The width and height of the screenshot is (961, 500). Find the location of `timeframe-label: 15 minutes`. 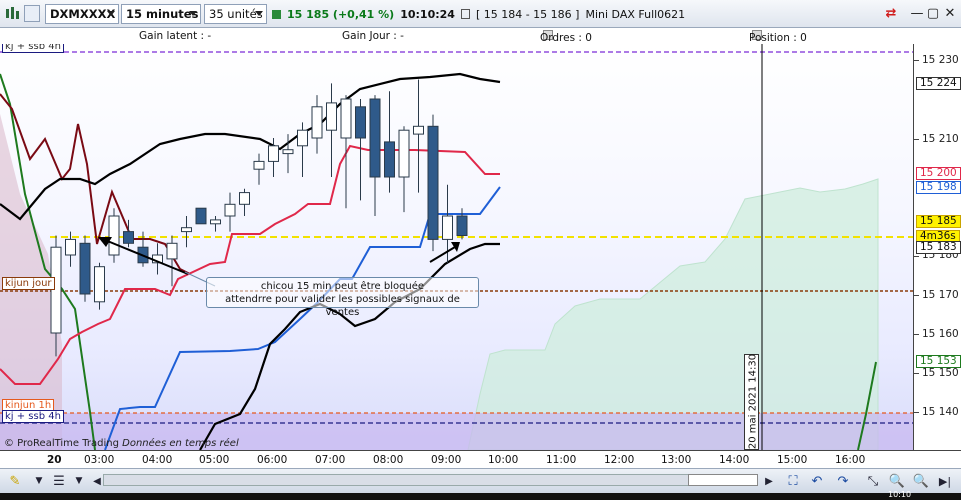

timeframe-label: 15 minutes is located at coordinates (162, 14).